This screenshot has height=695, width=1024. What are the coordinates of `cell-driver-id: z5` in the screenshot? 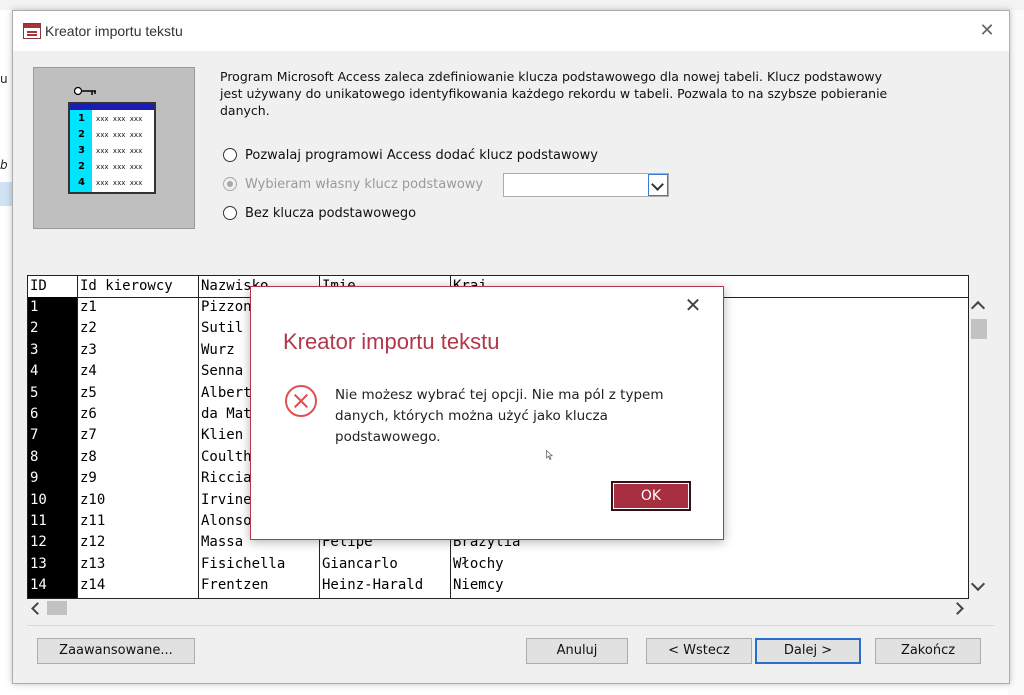 It's located at (88, 392).